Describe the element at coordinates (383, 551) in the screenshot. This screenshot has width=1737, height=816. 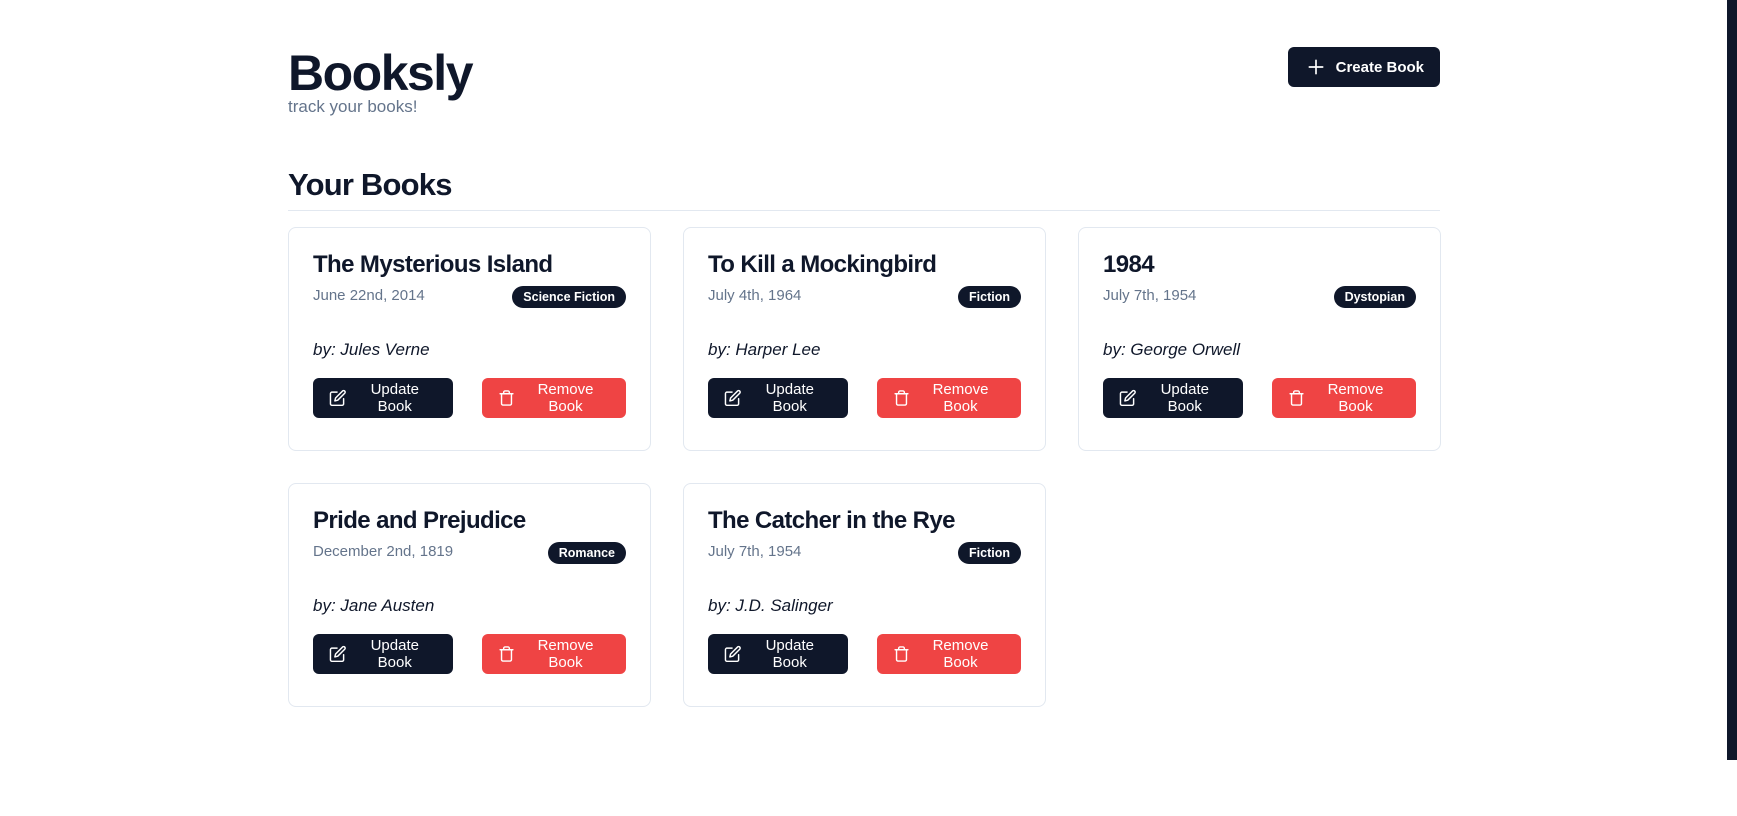
I see `book-date: December 2nd, 1819` at that location.